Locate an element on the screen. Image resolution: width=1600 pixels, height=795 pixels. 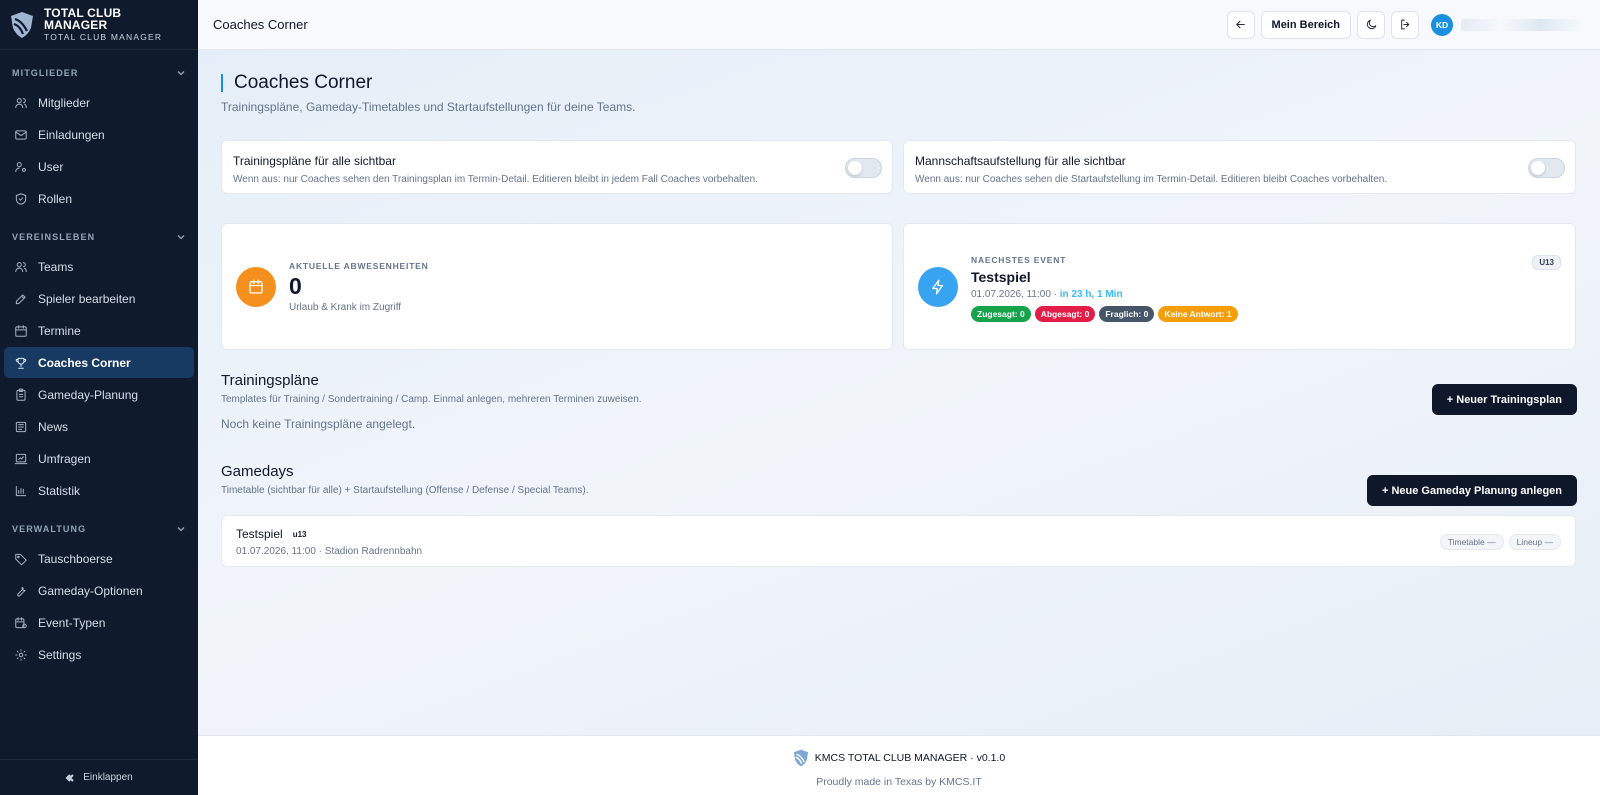
logout-button is located at coordinates (1405, 24).